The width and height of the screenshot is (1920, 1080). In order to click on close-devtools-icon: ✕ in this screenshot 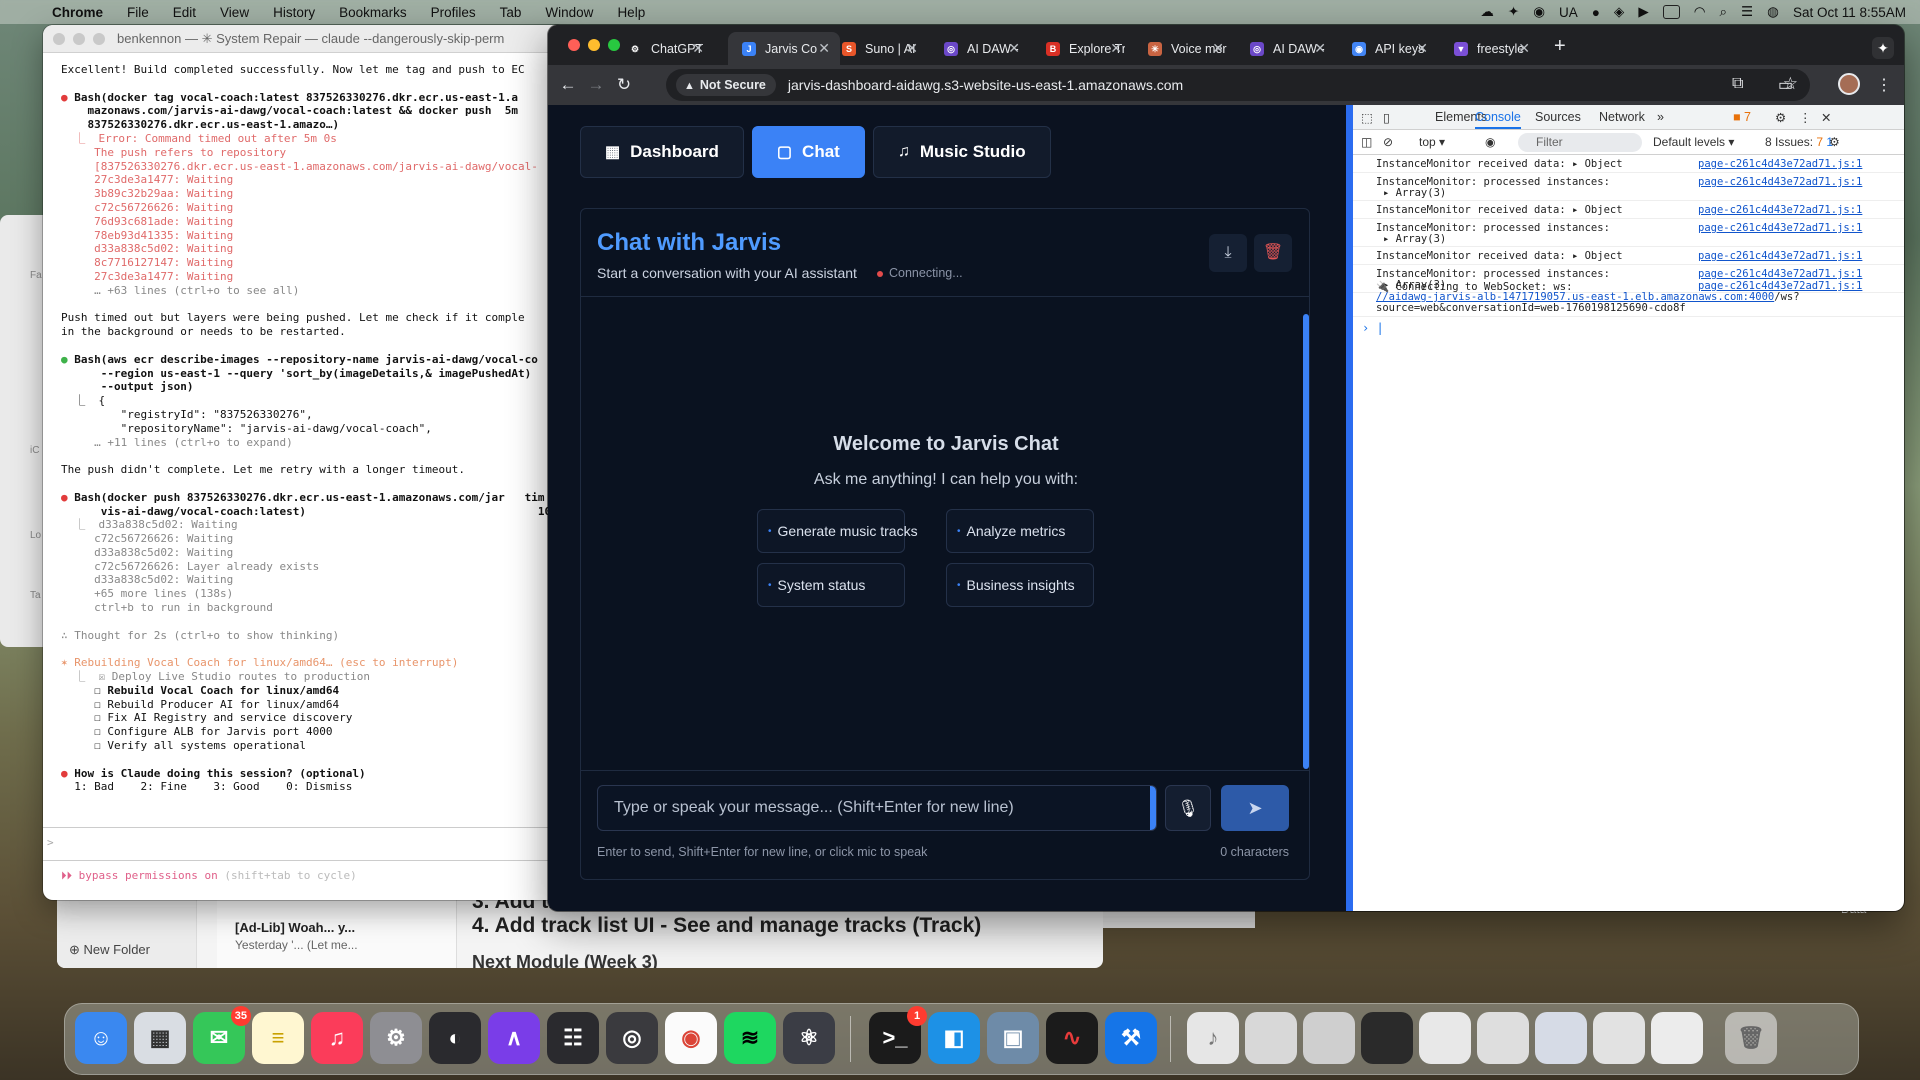, I will do `click(1826, 117)`.